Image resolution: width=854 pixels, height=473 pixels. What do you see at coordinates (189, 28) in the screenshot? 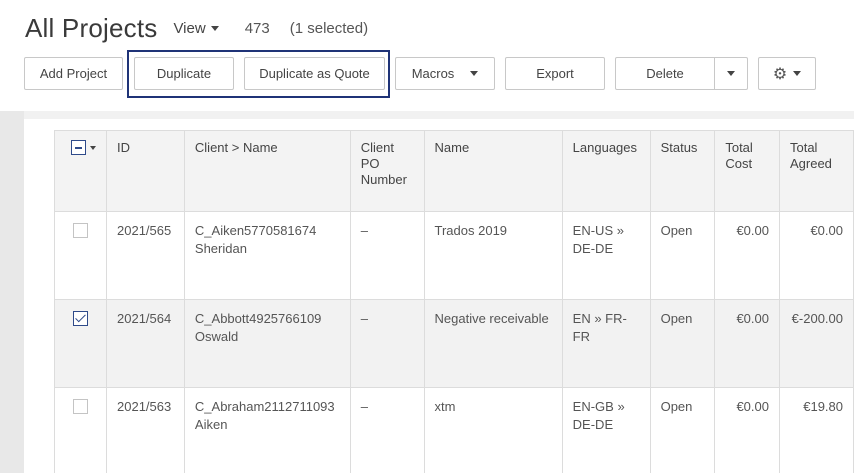
I see `view-label: View` at bounding box center [189, 28].